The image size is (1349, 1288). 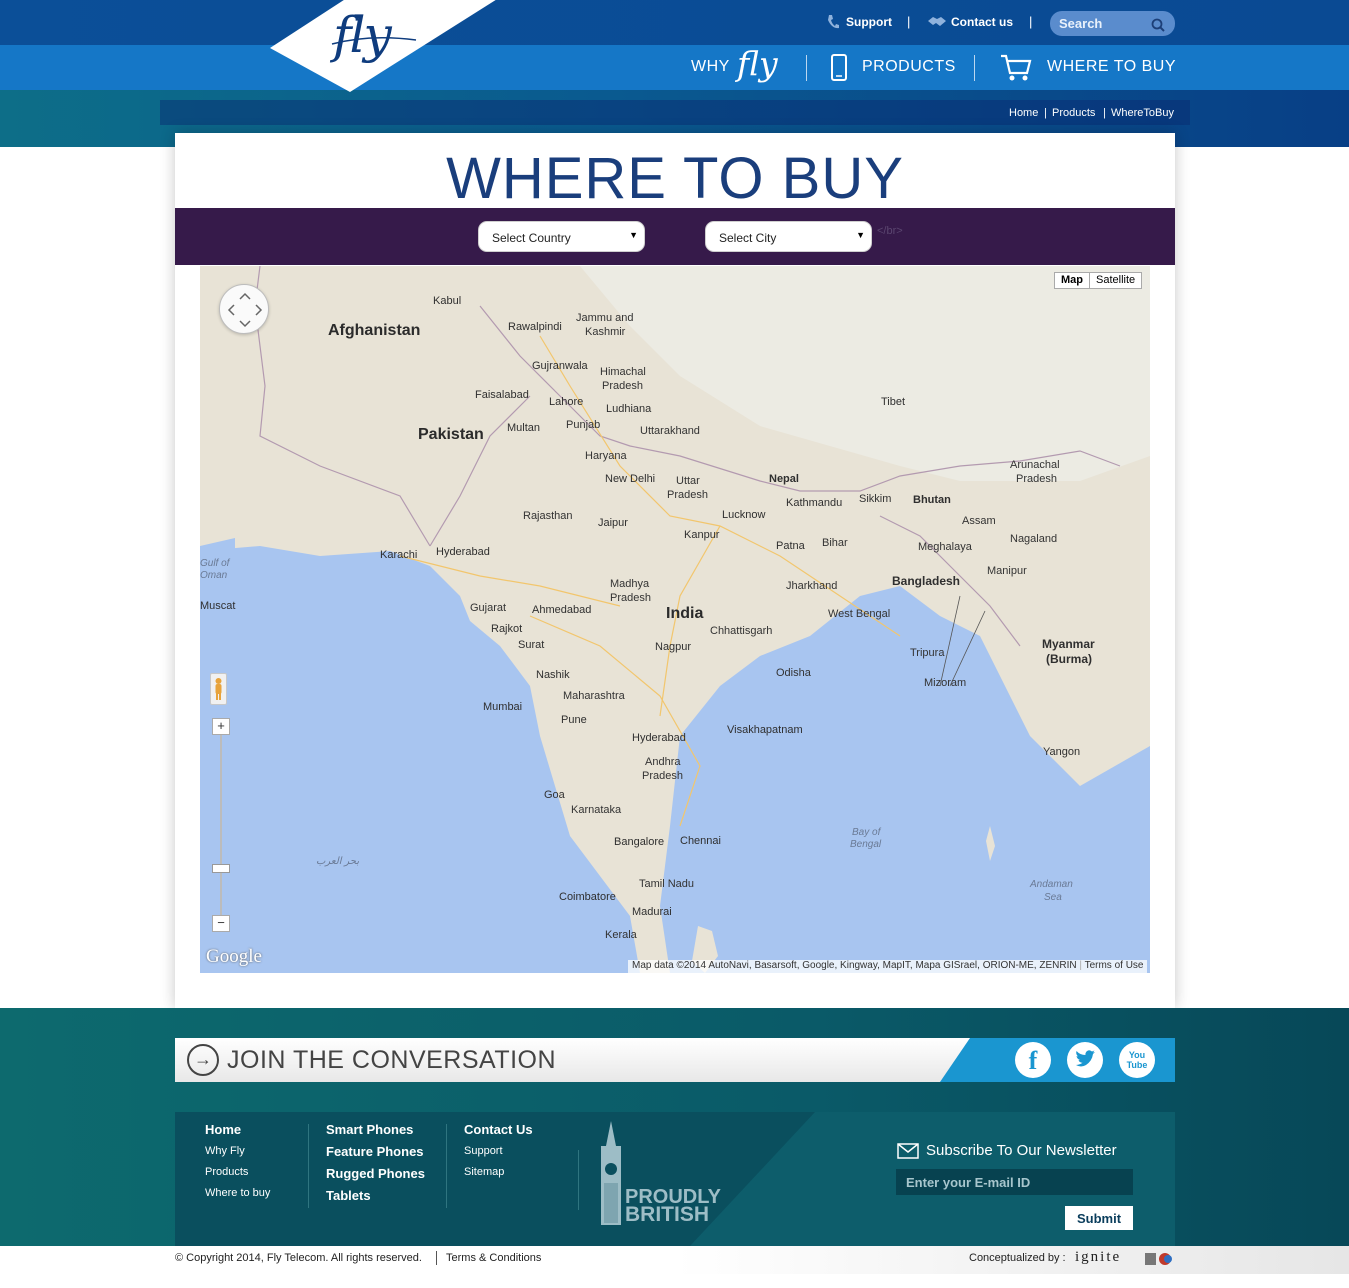 I want to click on nav-divider, so click(x=974, y=68).